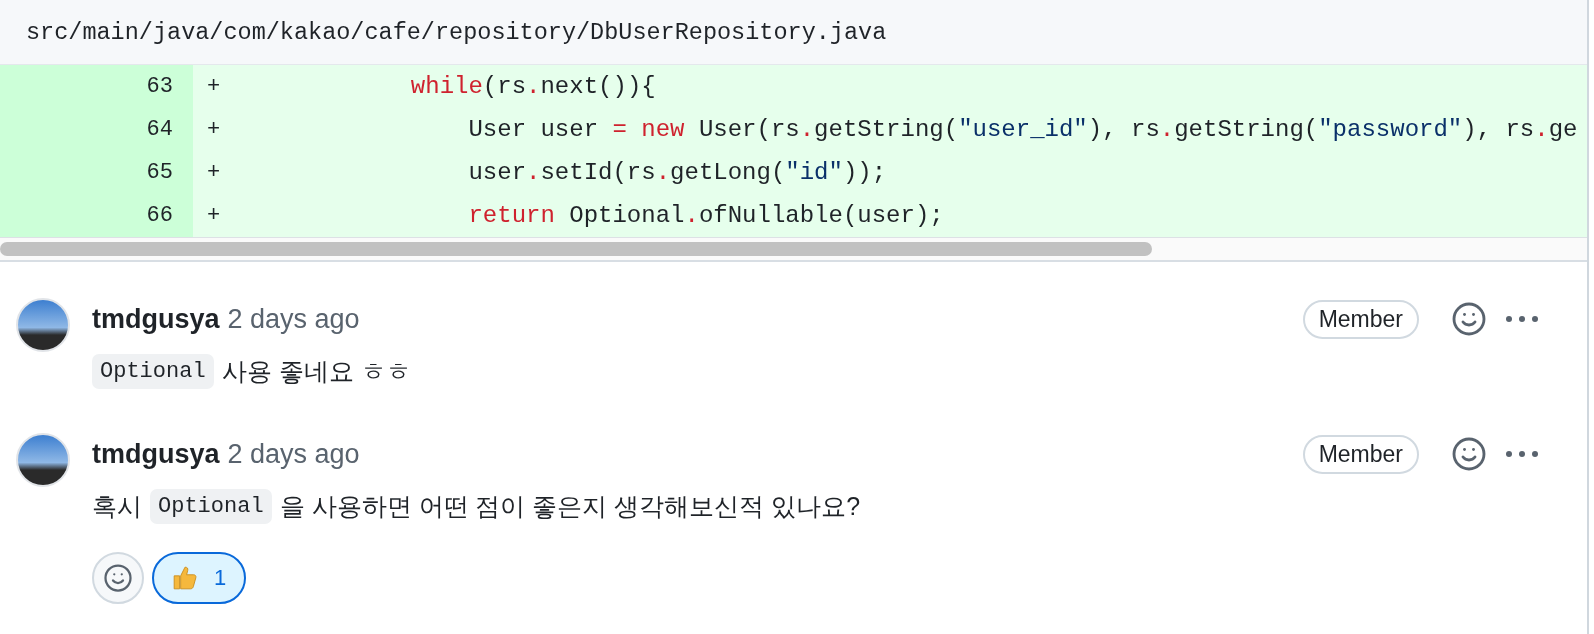  Describe the element at coordinates (576, 249) in the screenshot. I see `scrollbar-thumb` at that location.